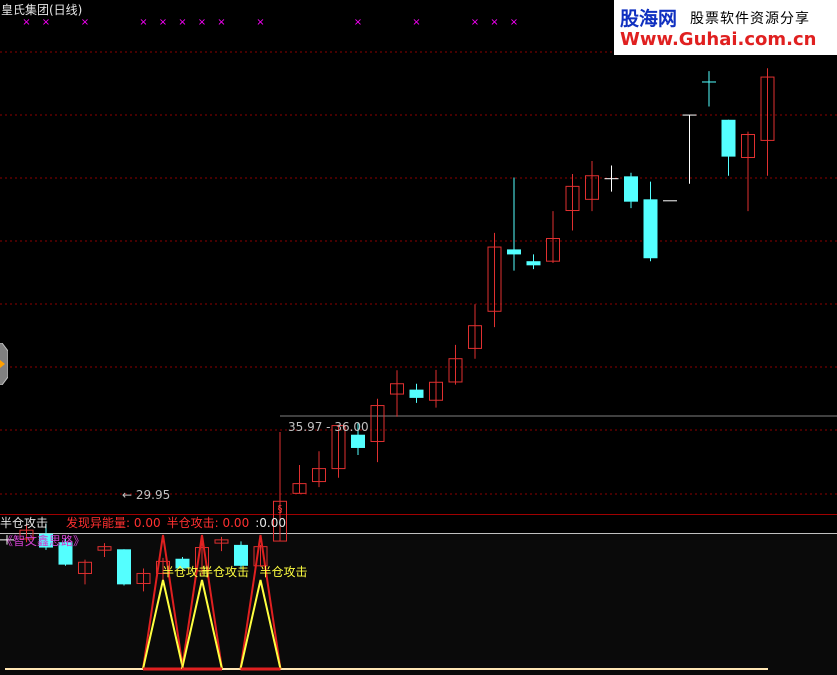 The image size is (837, 675). What do you see at coordinates (42, 10) in the screenshot?
I see `stock-title: 皇氏集团(日线)` at bounding box center [42, 10].